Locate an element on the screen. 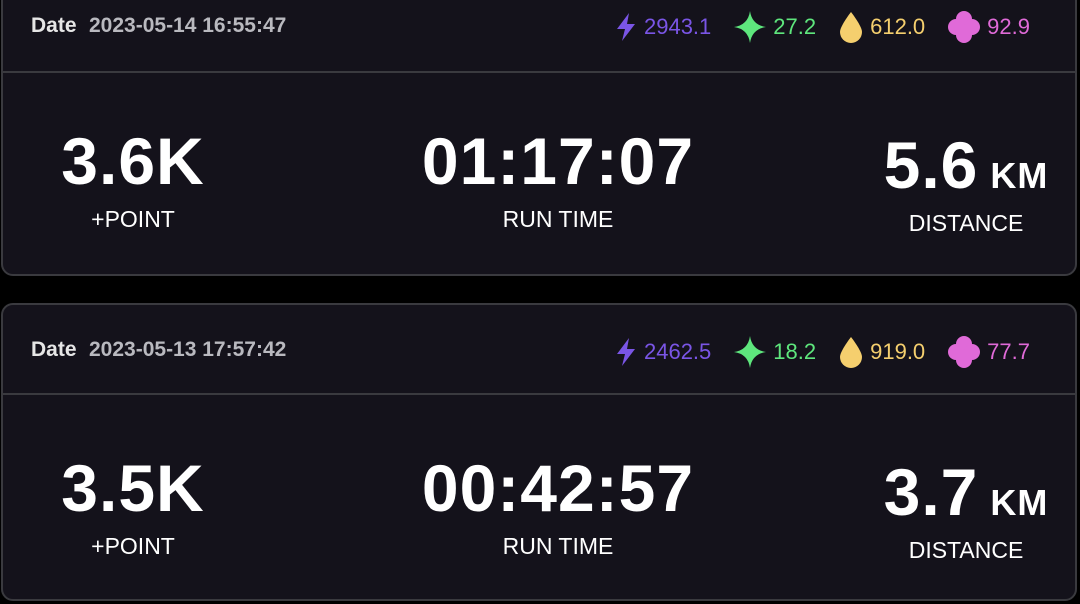 Image resolution: width=1080 pixels, height=604 pixels. clover-value: 77.7 is located at coordinates (1008, 351).